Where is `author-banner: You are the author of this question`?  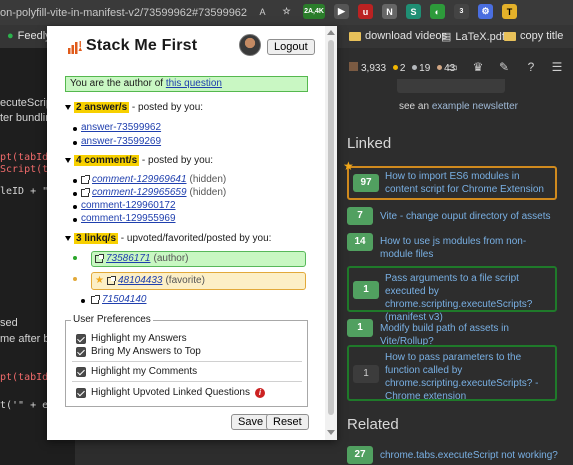
author-banner: You are the author of this question is located at coordinates (186, 84).